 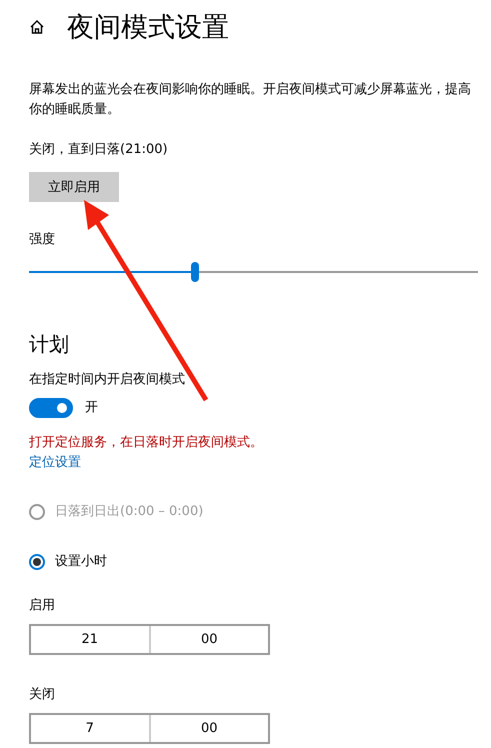 What do you see at coordinates (42, 606) in the screenshot?
I see `time-label: 启用` at bounding box center [42, 606].